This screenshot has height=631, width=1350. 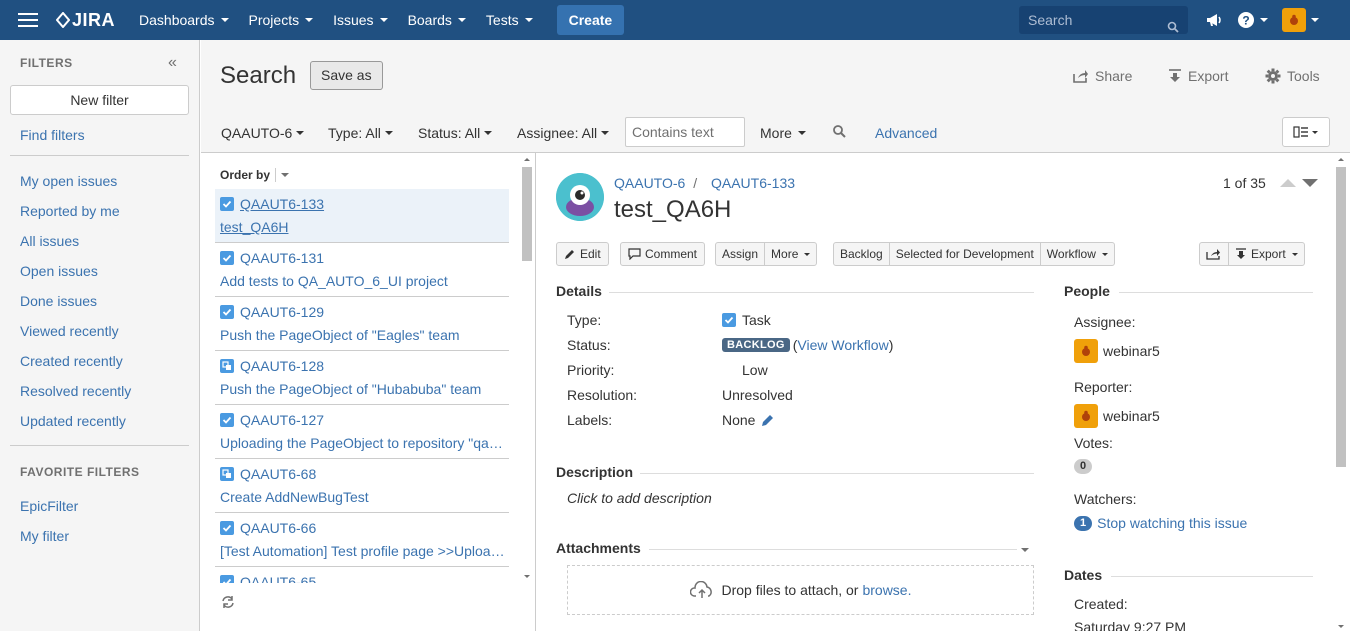 What do you see at coordinates (346, 75) in the screenshot?
I see `save-as-button: Save as` at bounding box center [346, 75].